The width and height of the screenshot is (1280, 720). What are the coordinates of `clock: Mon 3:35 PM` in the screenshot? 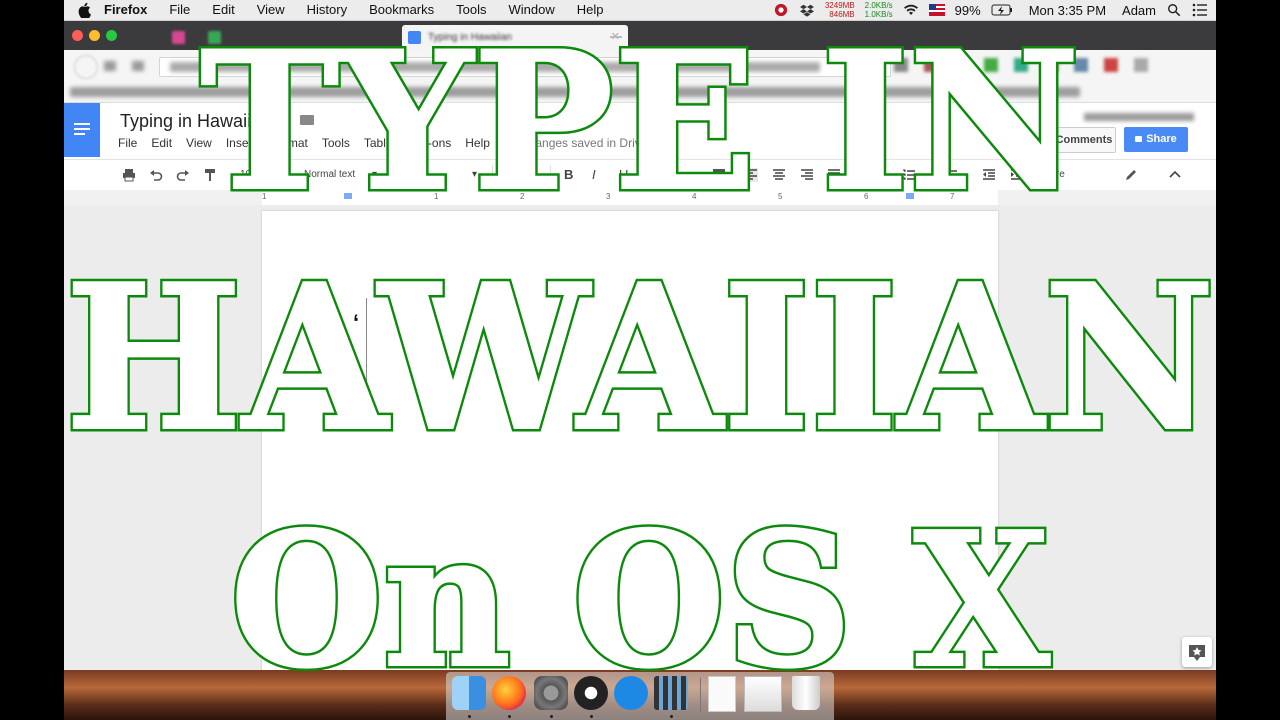 It's located at (1067, 10).